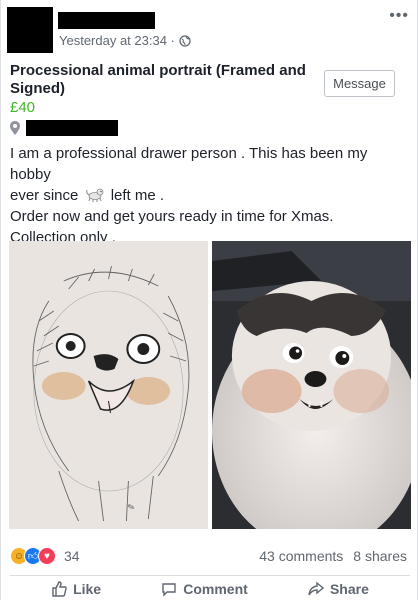 The image size is (418, 600). I want to click on comment-icon, so click(169, 590).